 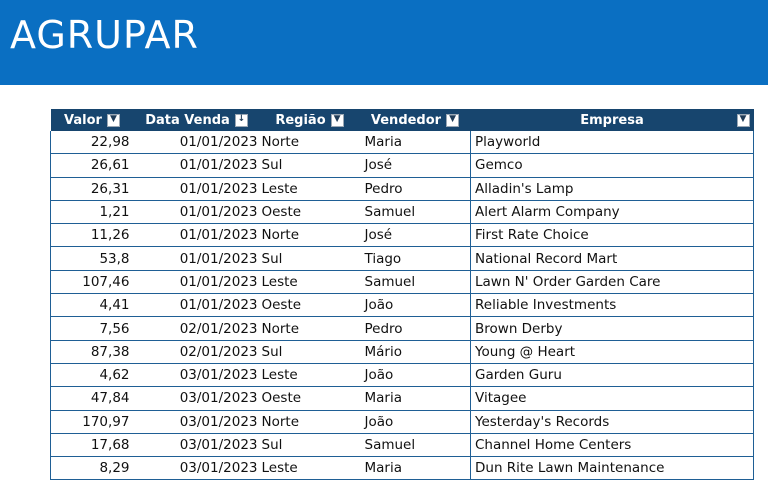 I want to click on cell-empresa: Channel Home Centers, so click(x=612, y=445).